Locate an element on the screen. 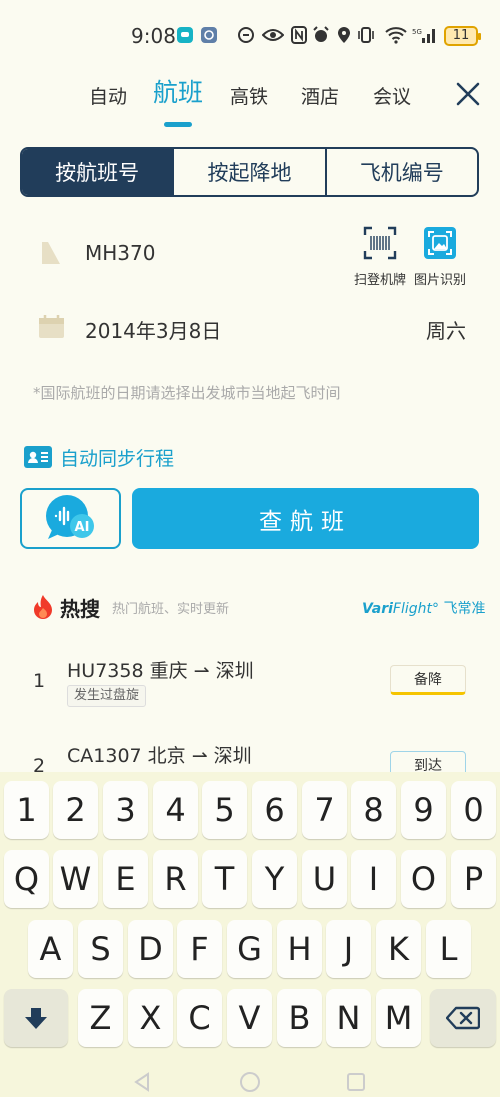 This screenshot has height=1097, width=500. app-notification-icon is located at coordinates (209, 35).